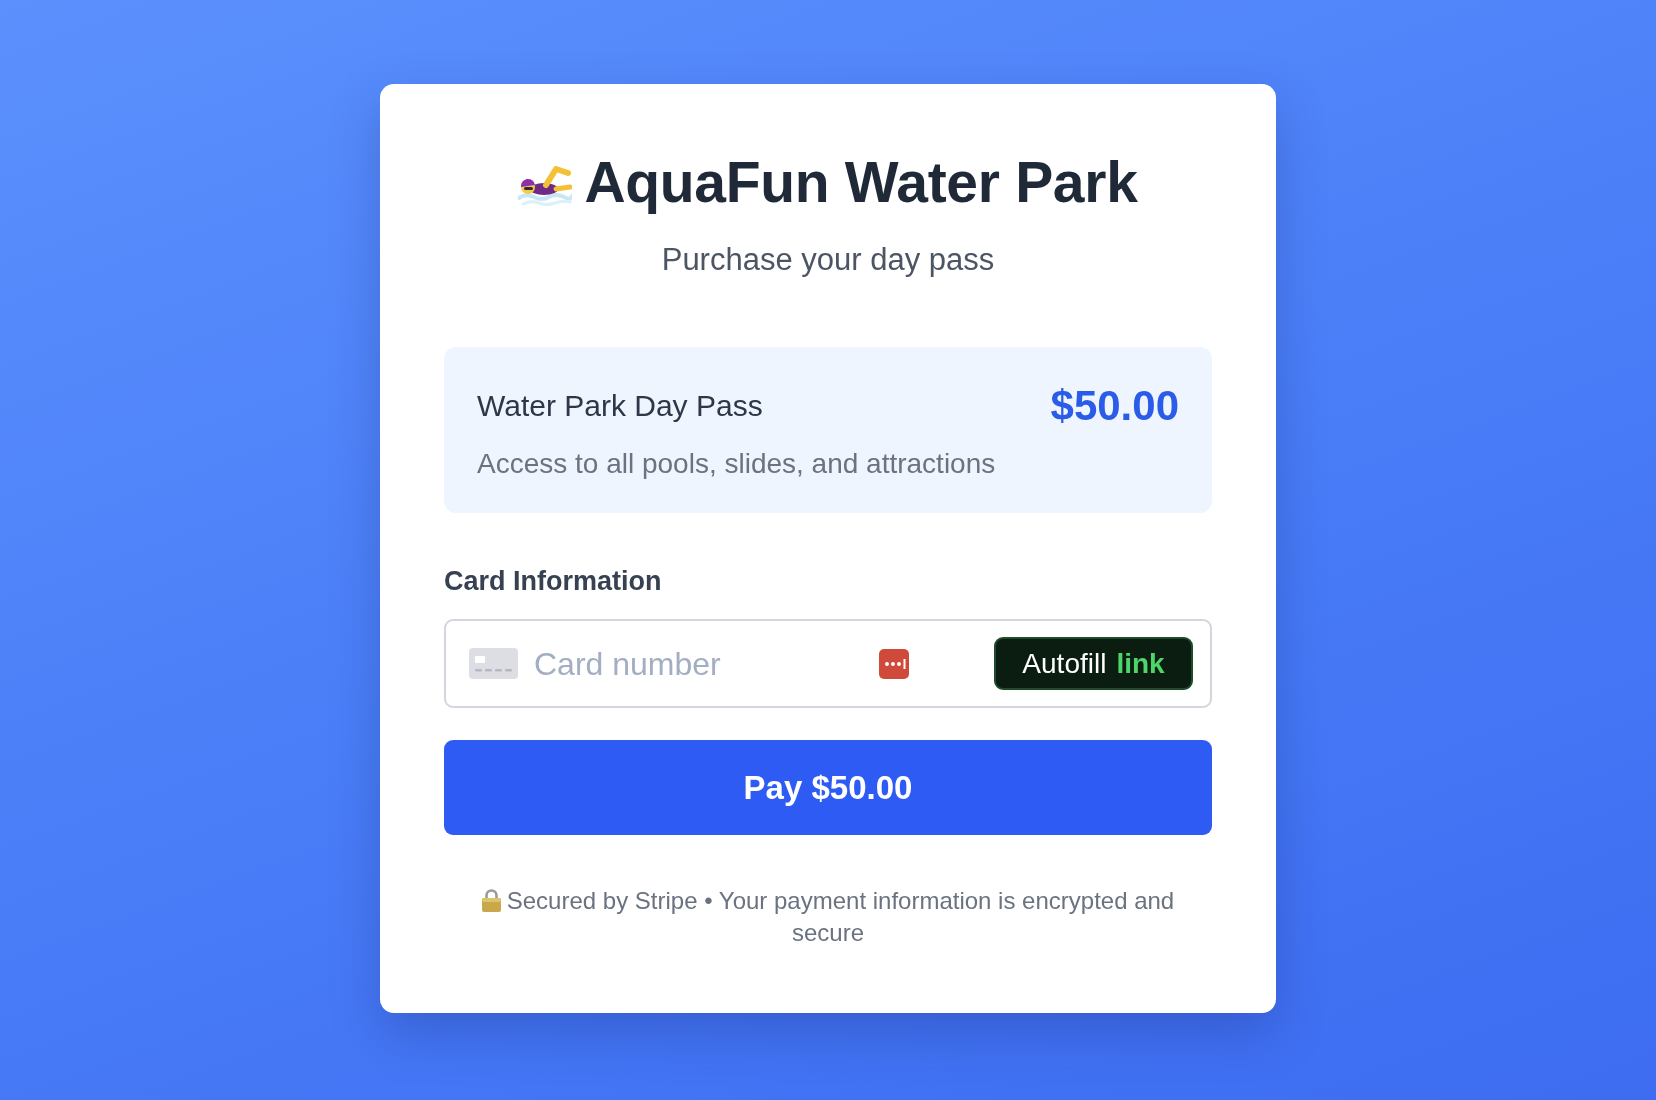  I want to click on password-dots-icon, so click(894, 663).